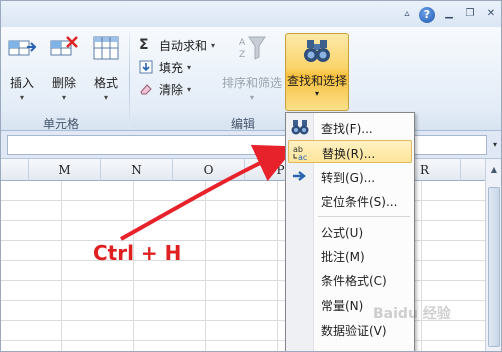 The width and height of the screenshot is (502, 352). What do you see at coordinates (354, 331) in the screenshot?
I see `menu-item-label: 数据验证(V)` at bounding box center [354, 331].